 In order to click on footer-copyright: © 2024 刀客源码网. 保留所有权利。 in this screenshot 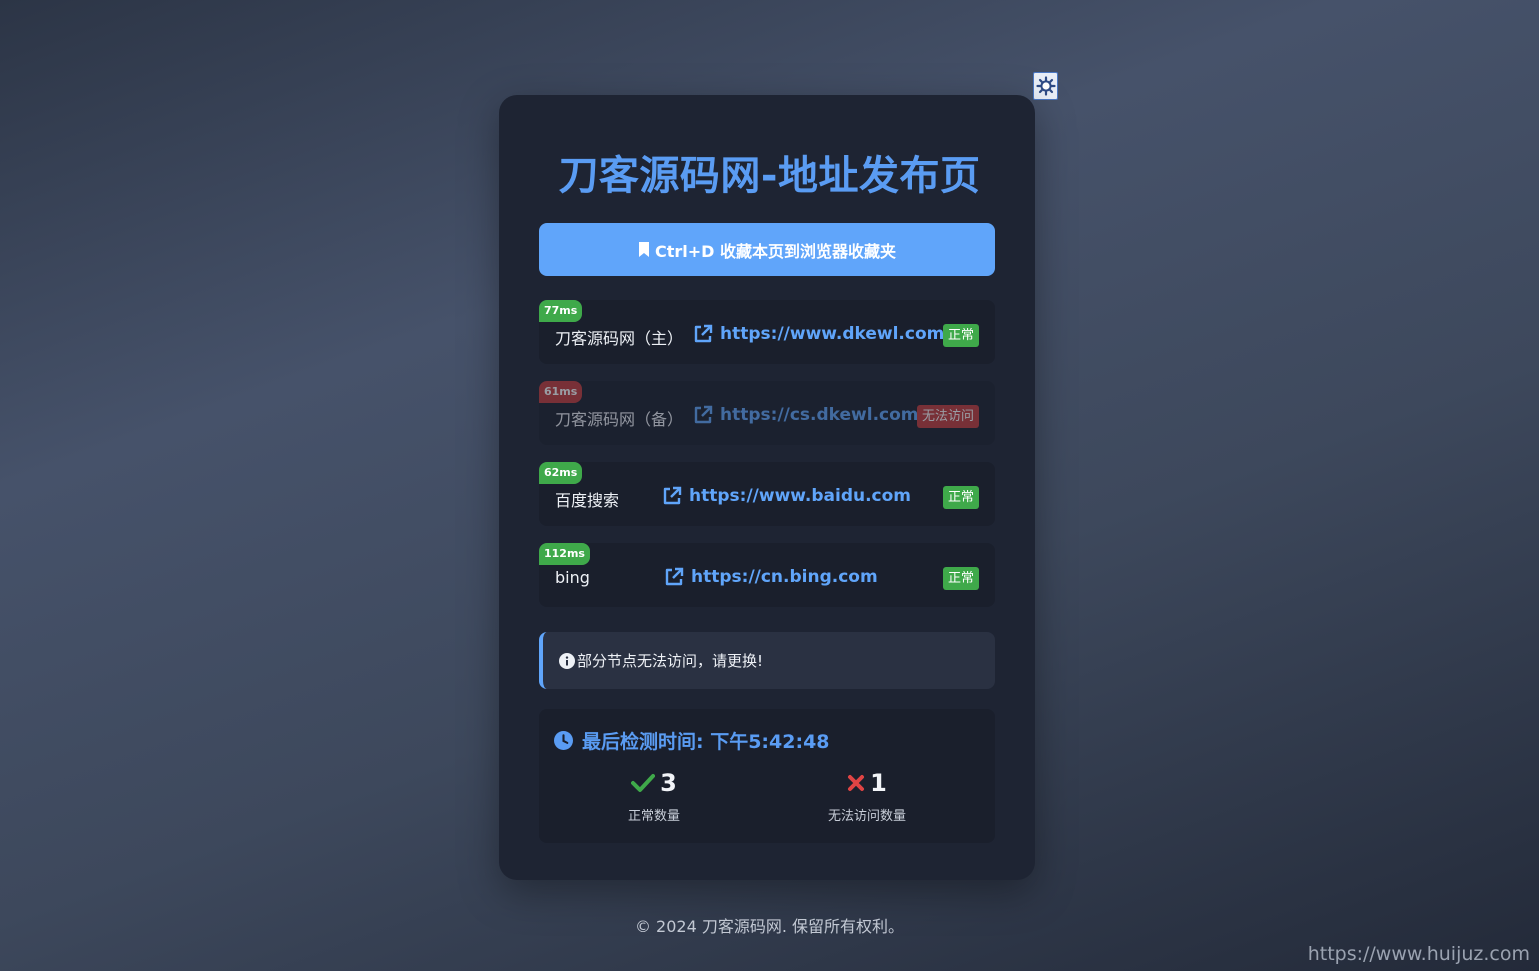, I will do `click(769, 926)`.